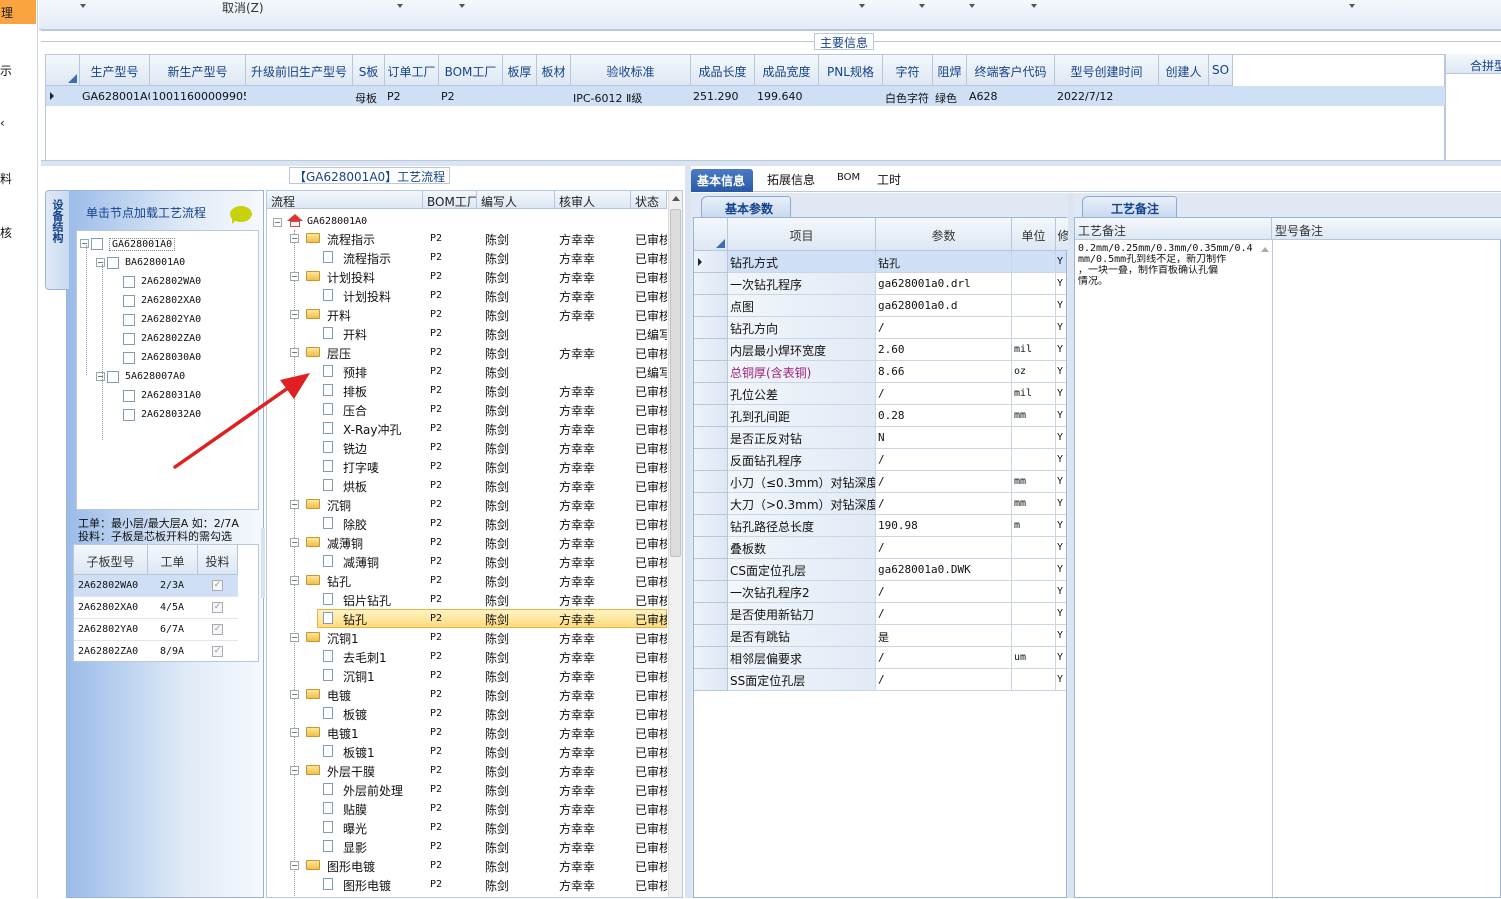  What do you see at coordinates (57, 240) in the screenshot?
I see `vertical-tab-device-structure: 设备结构` at bounding box center [57, 240].